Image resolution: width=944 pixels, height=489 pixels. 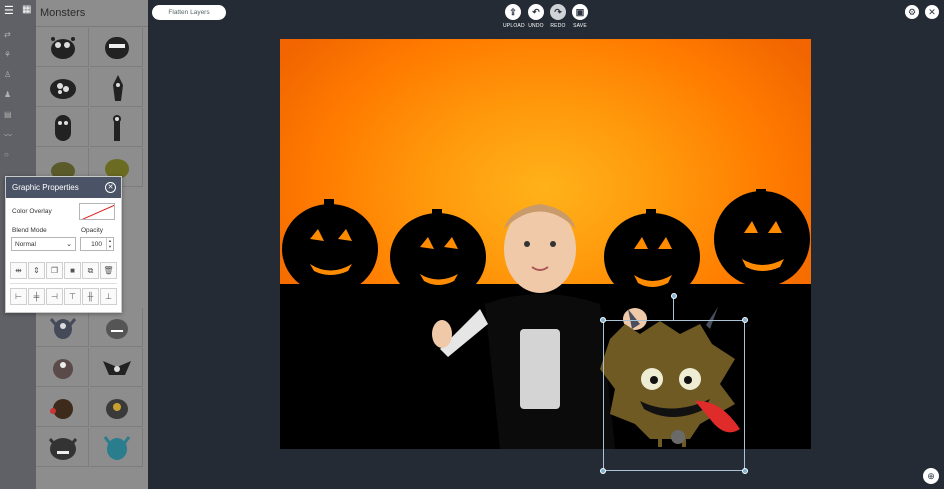 What do you see at coordinates (45, 187) in the screenshot?
I see `dialog-title: Graphic Properties` at bounding box center [45, 187].